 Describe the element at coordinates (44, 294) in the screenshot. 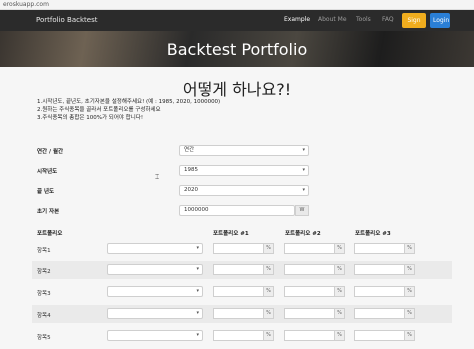

I see `item-label: 항목3` at that location.